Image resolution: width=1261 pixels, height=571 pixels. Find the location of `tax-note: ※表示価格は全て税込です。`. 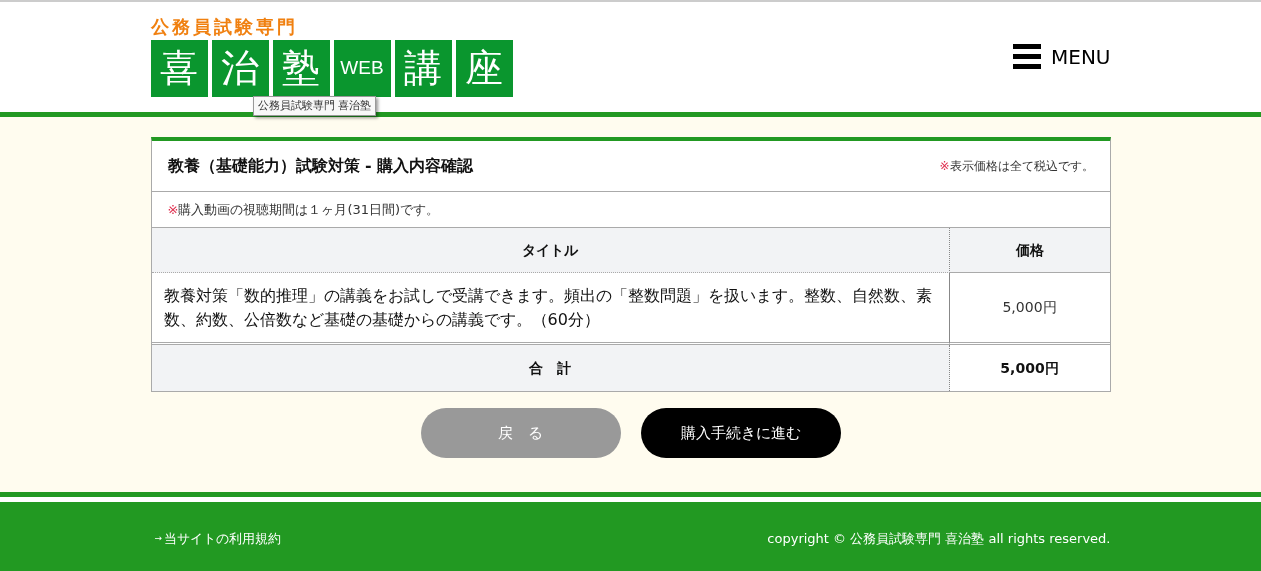

tax-note: ※表示価格は全て税込です。 is located at coordinates (1016, 166).